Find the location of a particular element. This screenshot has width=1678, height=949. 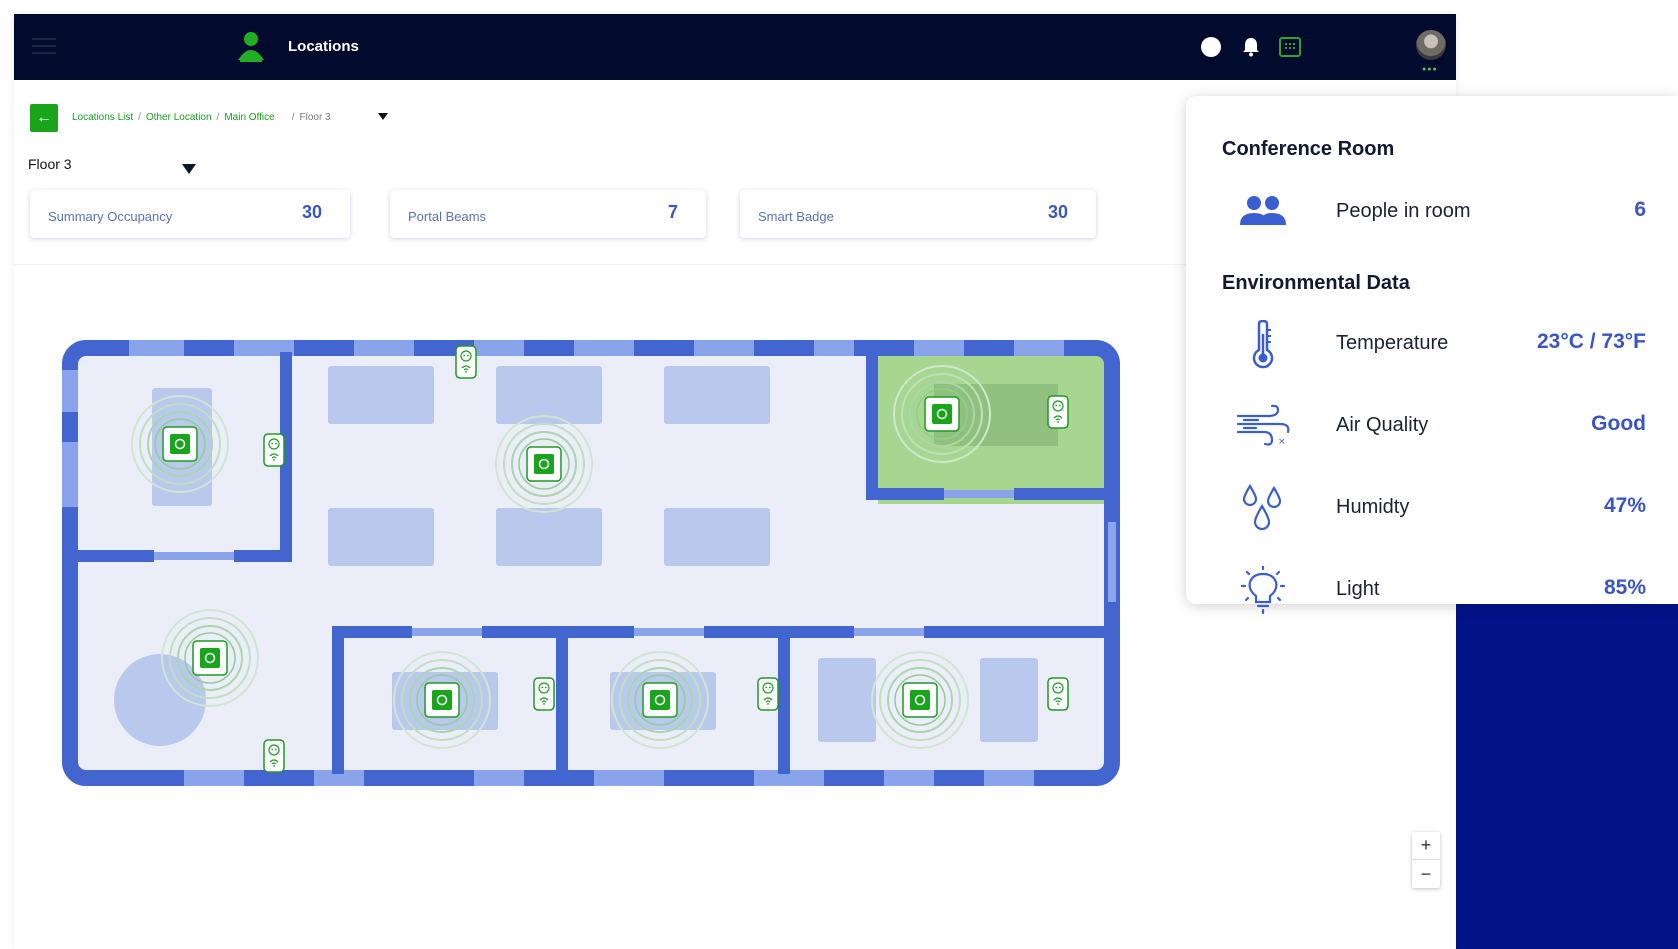

people-value: 6 is located at coordinates (1640, 209).